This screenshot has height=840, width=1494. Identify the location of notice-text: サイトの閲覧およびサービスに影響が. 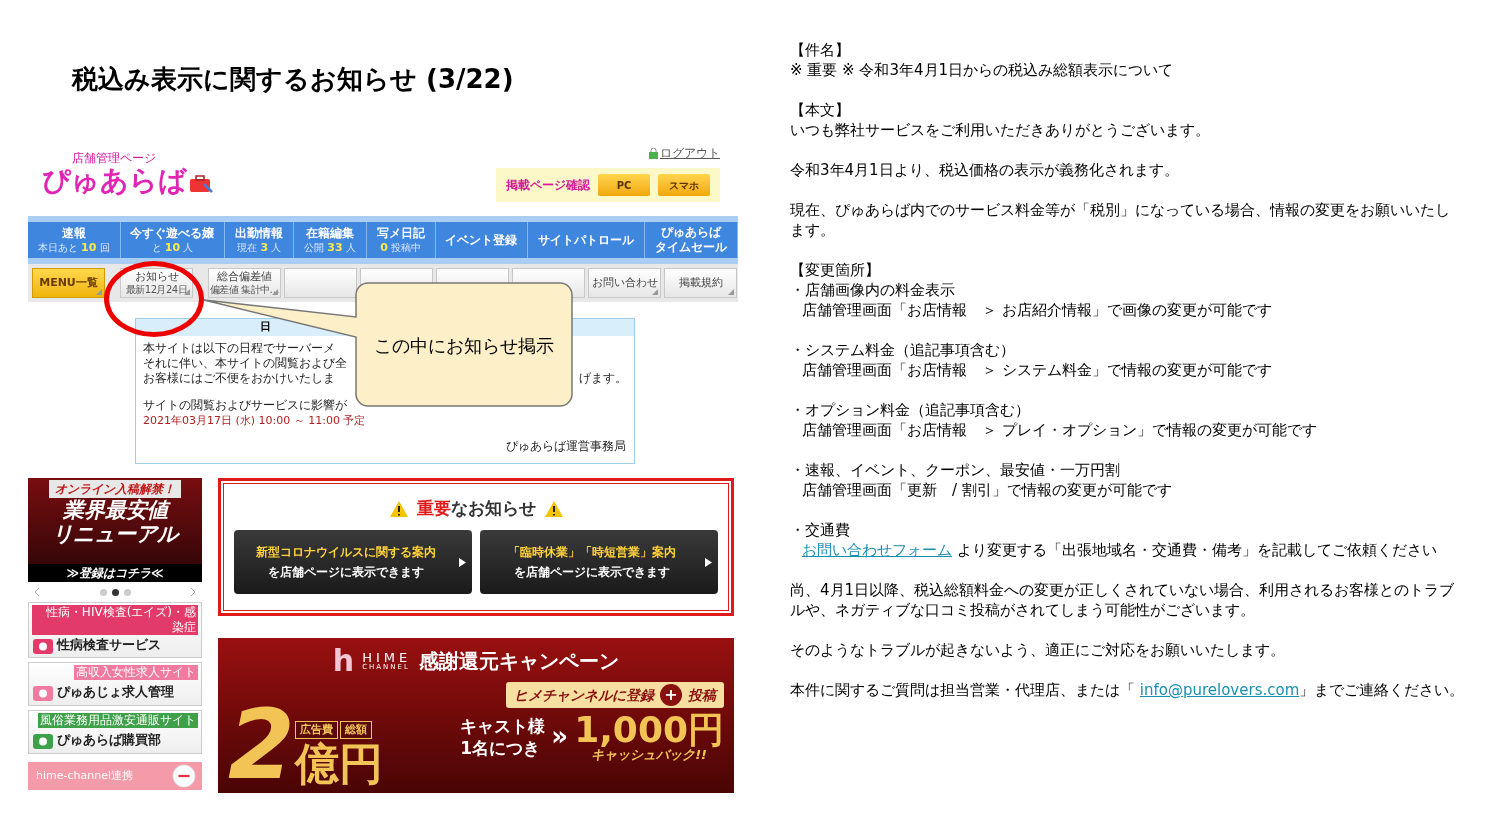
(245, 405).